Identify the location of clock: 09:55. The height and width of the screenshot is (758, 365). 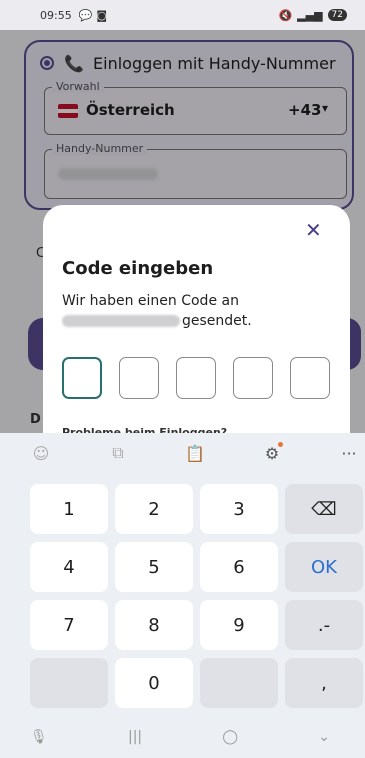
(56, 15).